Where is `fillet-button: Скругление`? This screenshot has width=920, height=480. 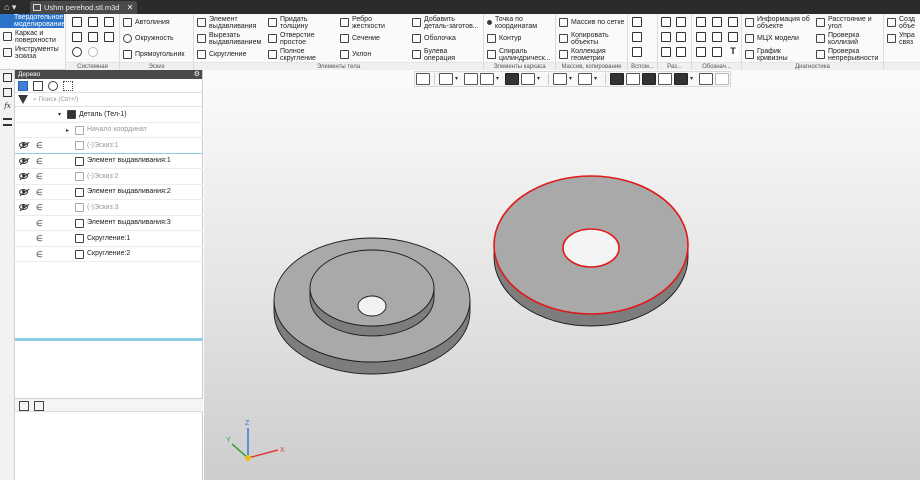
fillet-button: Скругление is located at coordinates (221, 54).